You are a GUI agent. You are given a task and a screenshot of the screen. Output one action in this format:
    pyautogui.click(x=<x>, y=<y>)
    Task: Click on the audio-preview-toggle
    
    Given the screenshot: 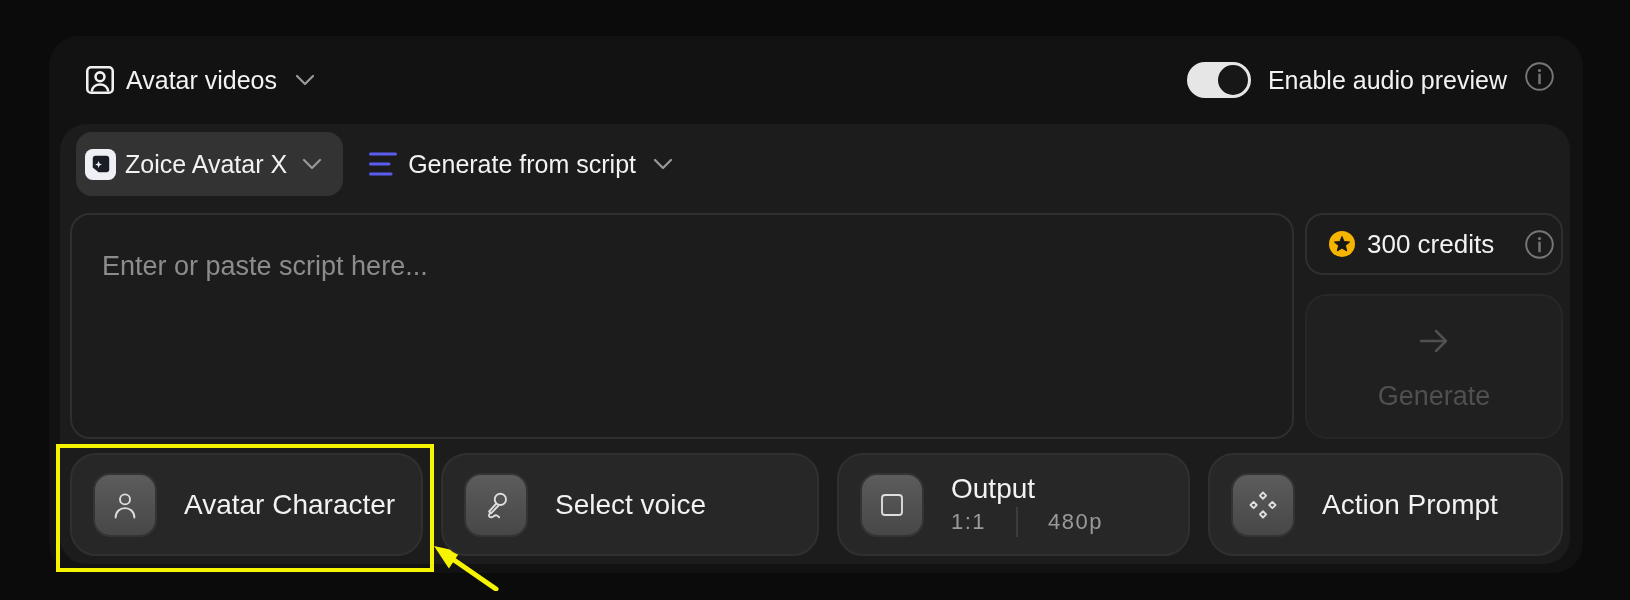 What is the action you would take?
    pyautogui.click(x=1218, y=80)
    